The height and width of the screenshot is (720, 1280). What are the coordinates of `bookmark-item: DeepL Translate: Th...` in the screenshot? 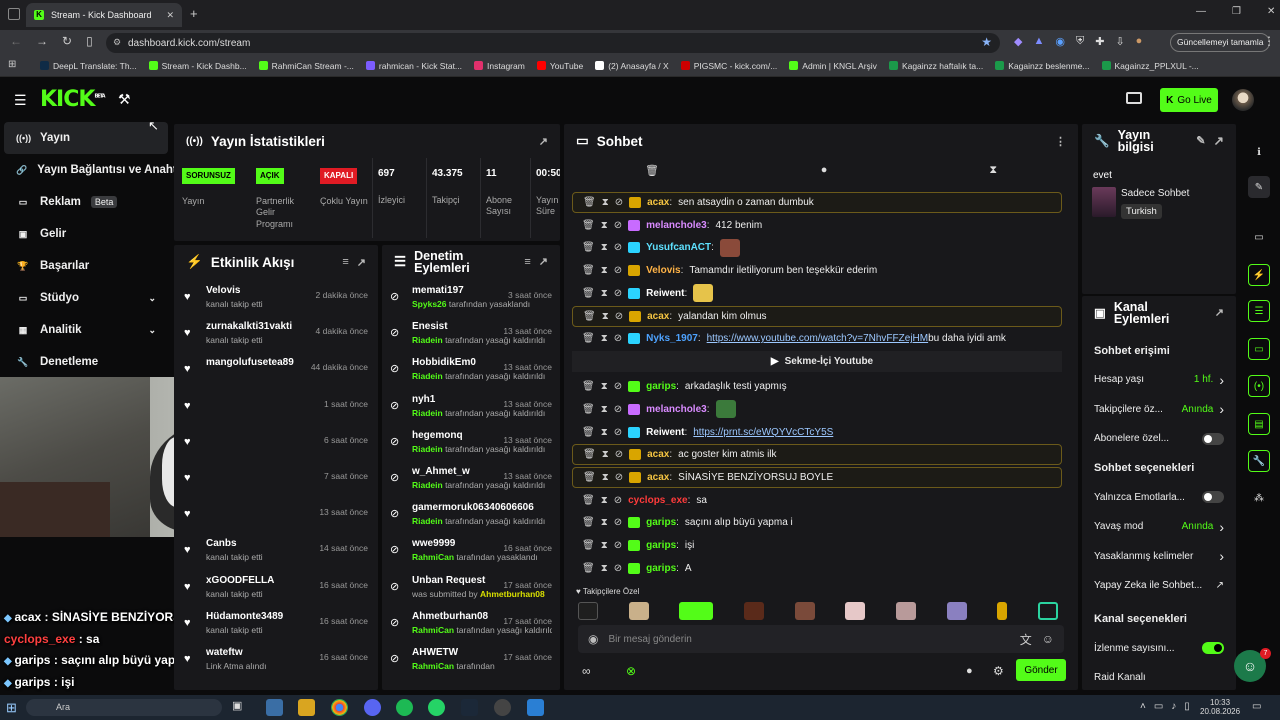 It's located at (88, 66).